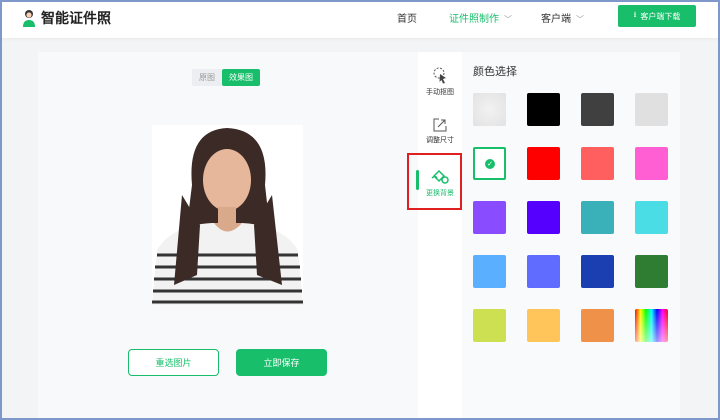  I want to click on id-photo-preview, so click(227, 215).